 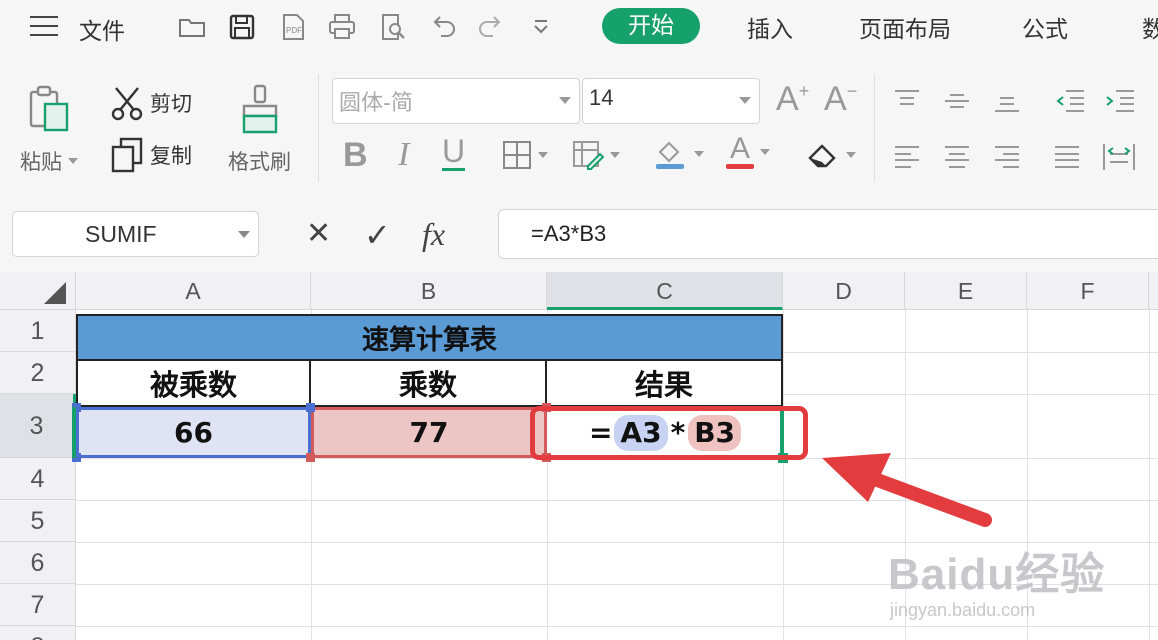 I want to click on save-icon, so click(x=242, y=27).